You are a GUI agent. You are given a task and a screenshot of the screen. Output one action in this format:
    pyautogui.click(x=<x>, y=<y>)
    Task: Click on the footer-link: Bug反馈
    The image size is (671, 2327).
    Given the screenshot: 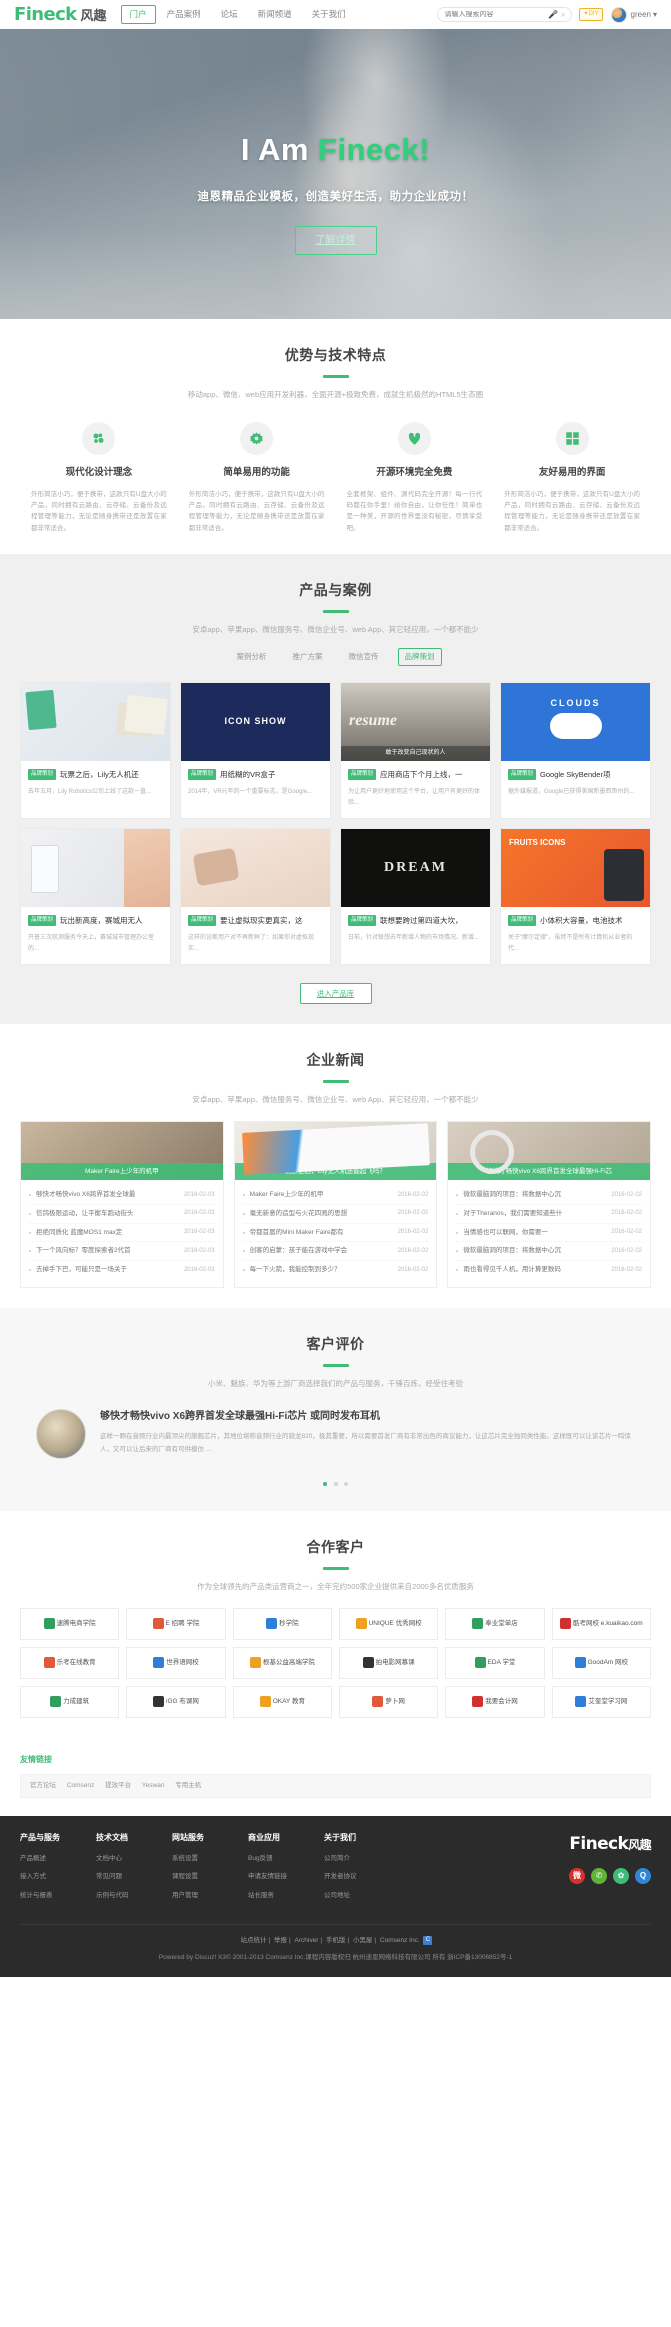 What is the action you would take?
    pyautogui.click(x=286, y=1859)
    